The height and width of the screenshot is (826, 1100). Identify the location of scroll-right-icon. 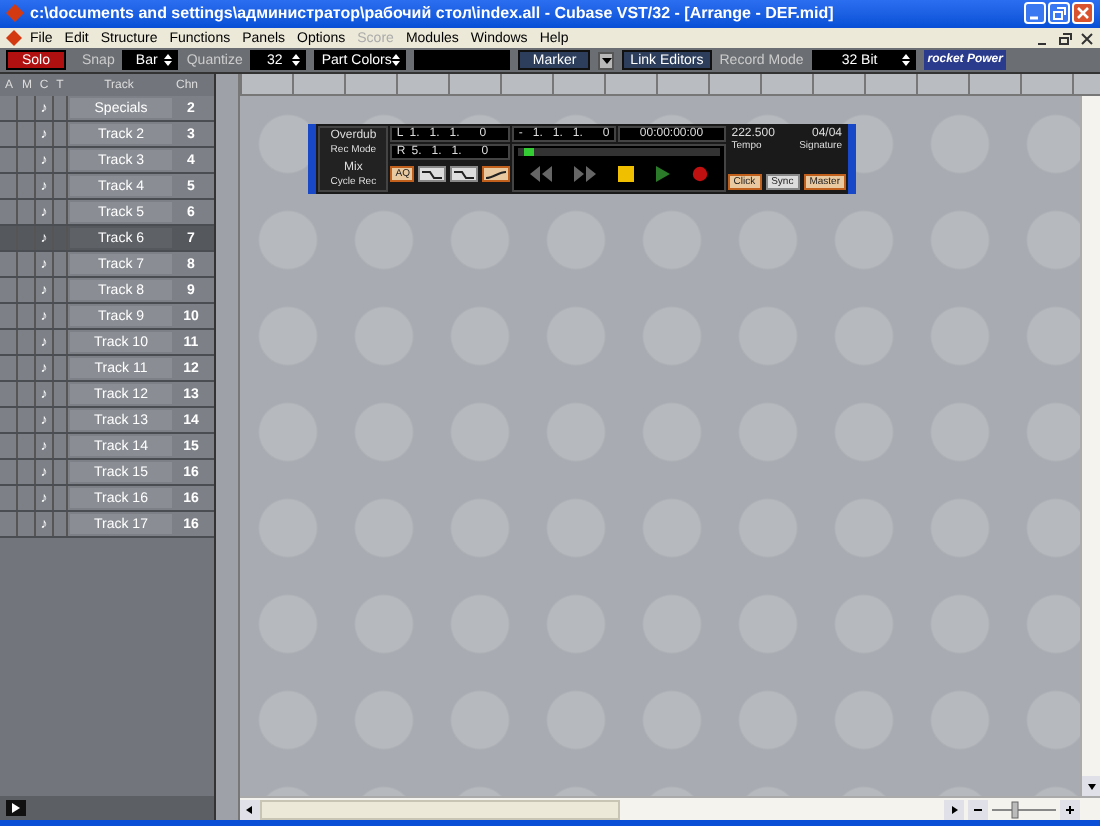
(954, 809).